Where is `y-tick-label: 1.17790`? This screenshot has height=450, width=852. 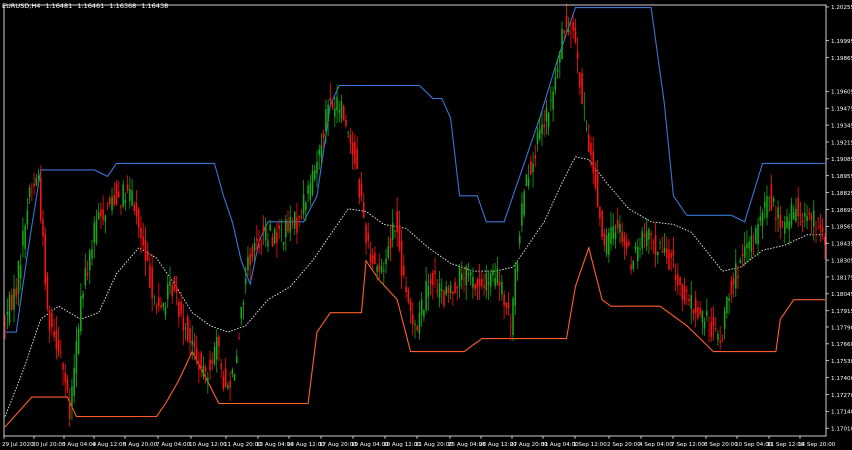
y-tick-label: 1.17790 is located at coordinates (841, 328).